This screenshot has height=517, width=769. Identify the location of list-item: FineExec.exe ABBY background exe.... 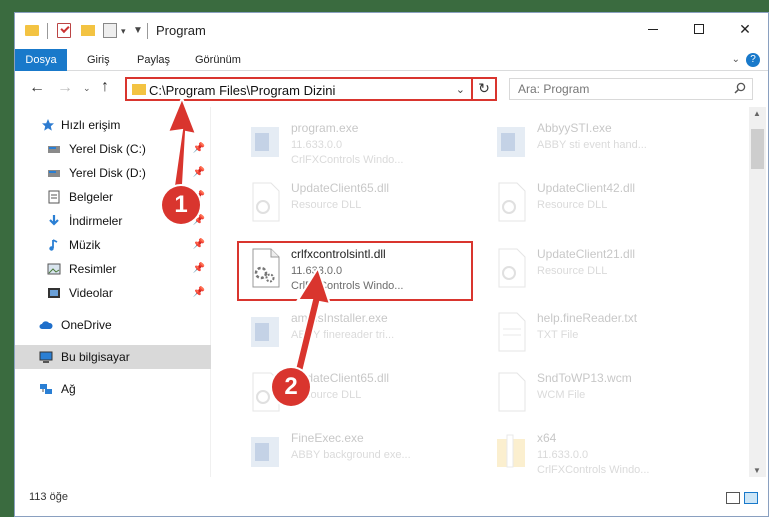
(353, 450).